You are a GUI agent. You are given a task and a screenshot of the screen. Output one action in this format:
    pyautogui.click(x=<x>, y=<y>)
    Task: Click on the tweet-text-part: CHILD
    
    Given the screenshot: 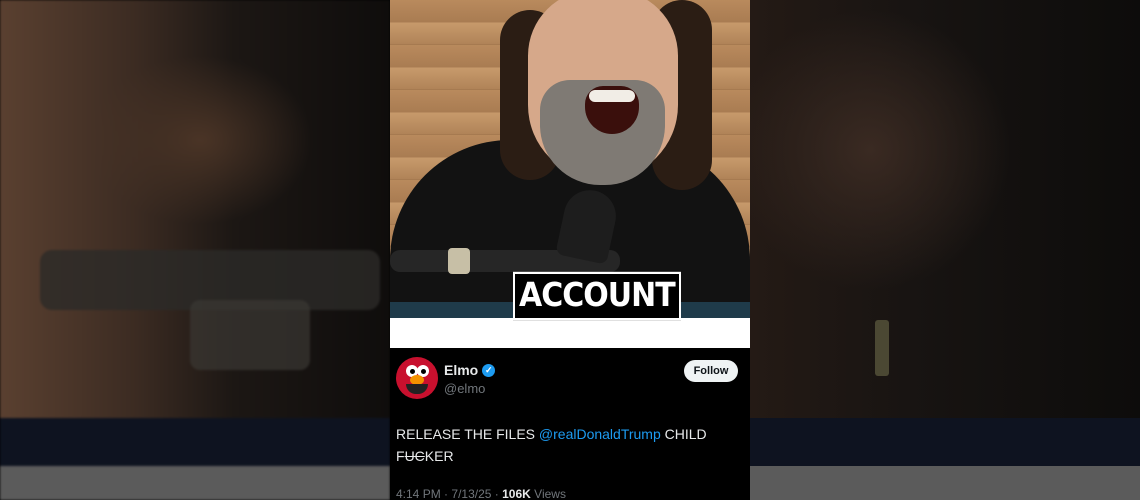 What is the action you would take?
    pyautogui.click(x=683, y=434)
    